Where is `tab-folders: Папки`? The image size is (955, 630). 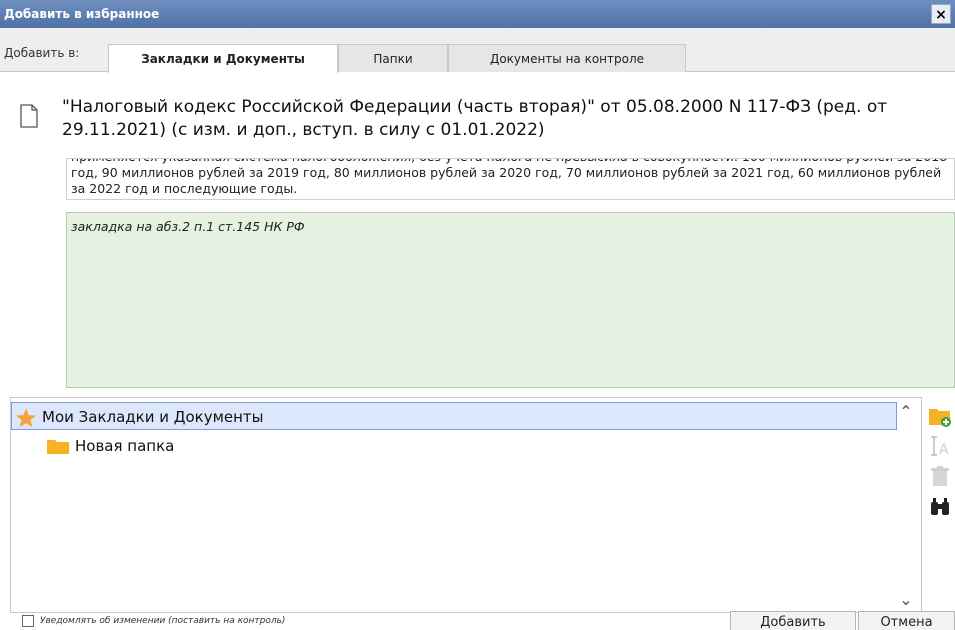 tab-folders: Папки is located at coordinates (393, 58).